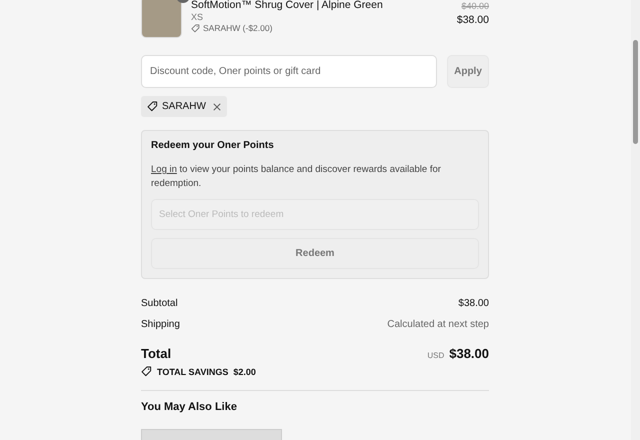 This screenshot has width=640, height=440. I want to click on apply-button: Apply, so click(468, 71).